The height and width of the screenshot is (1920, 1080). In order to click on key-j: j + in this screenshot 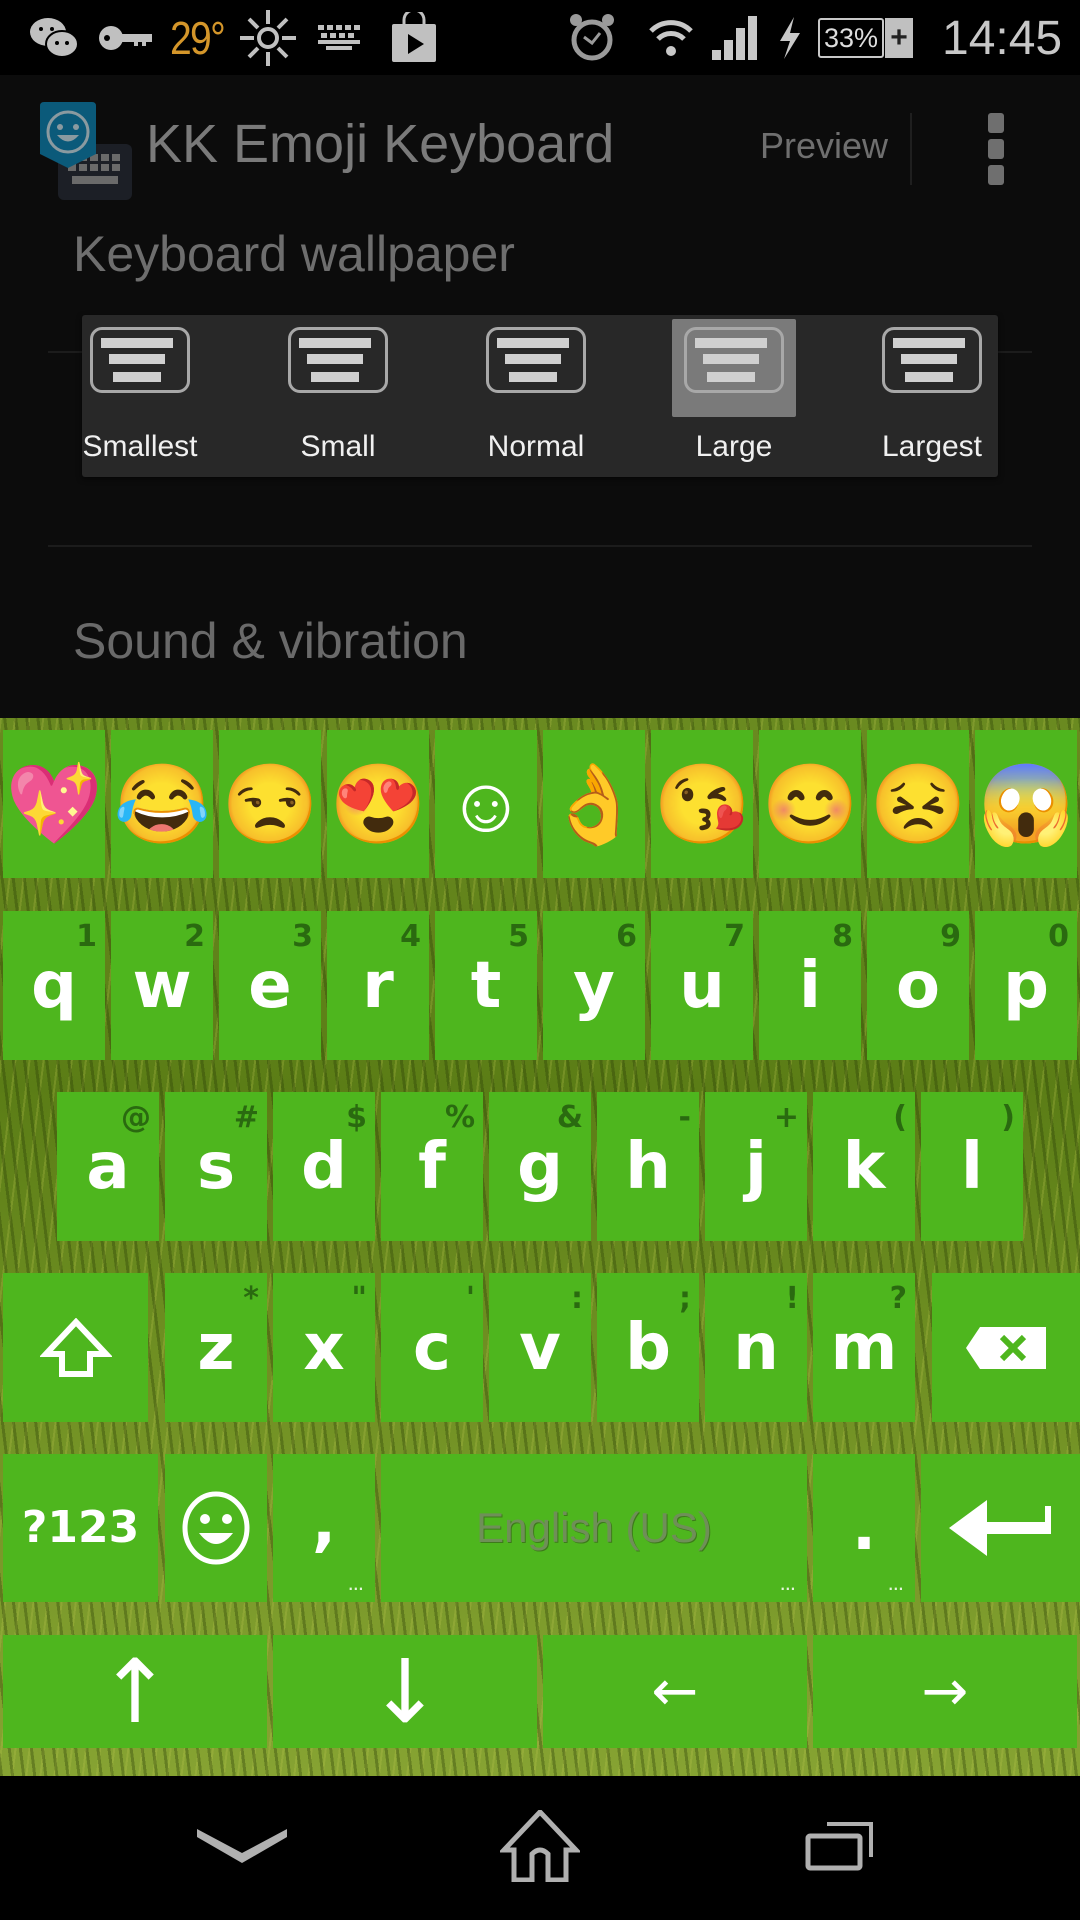, I will do `click(756, 1166)`.